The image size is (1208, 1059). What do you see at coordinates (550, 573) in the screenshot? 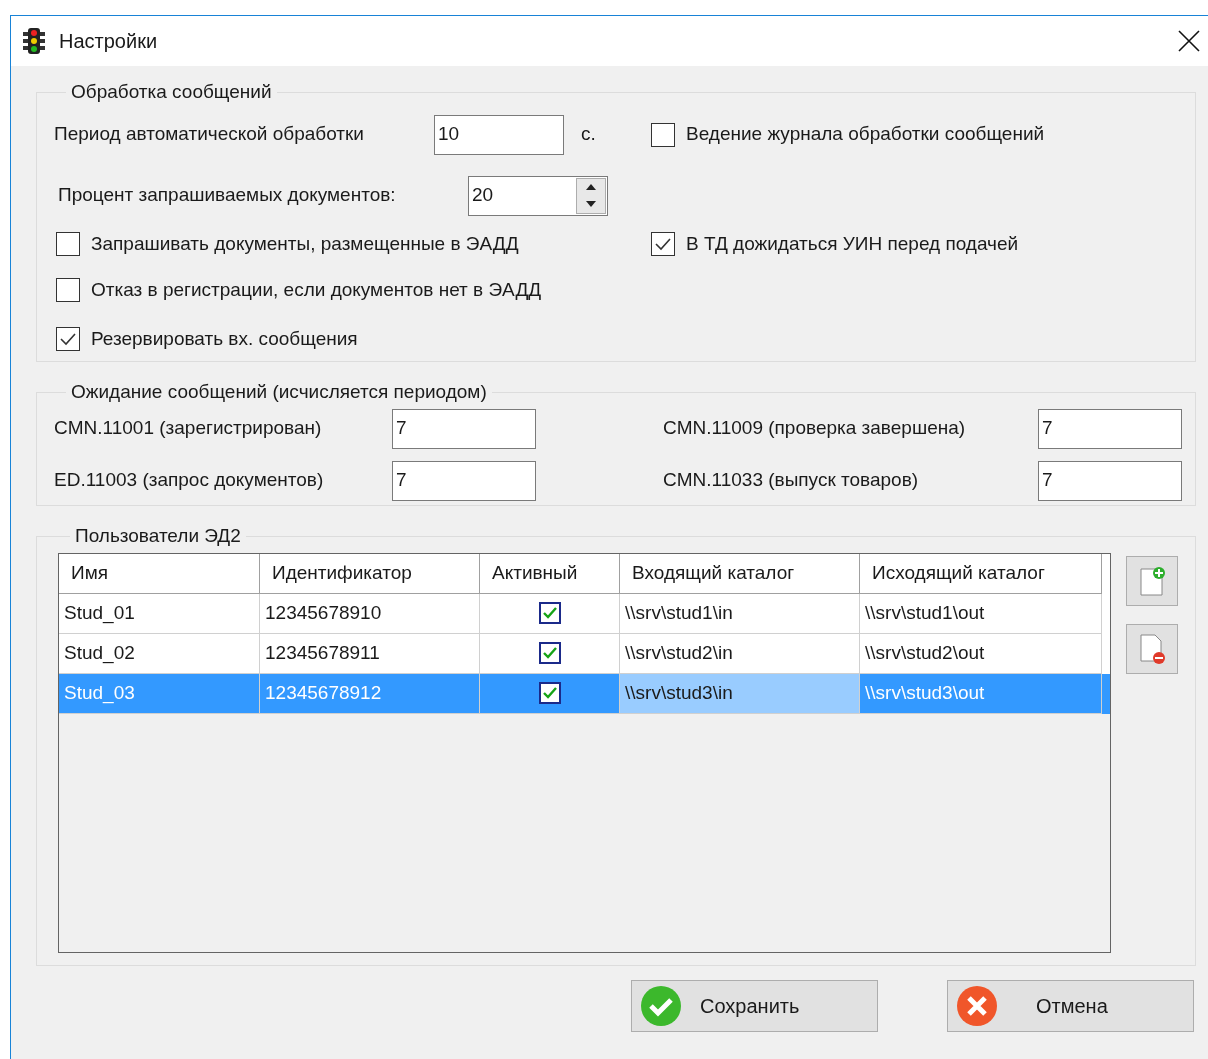
I see `column-header: Активный` at bounding box center [550, 573].